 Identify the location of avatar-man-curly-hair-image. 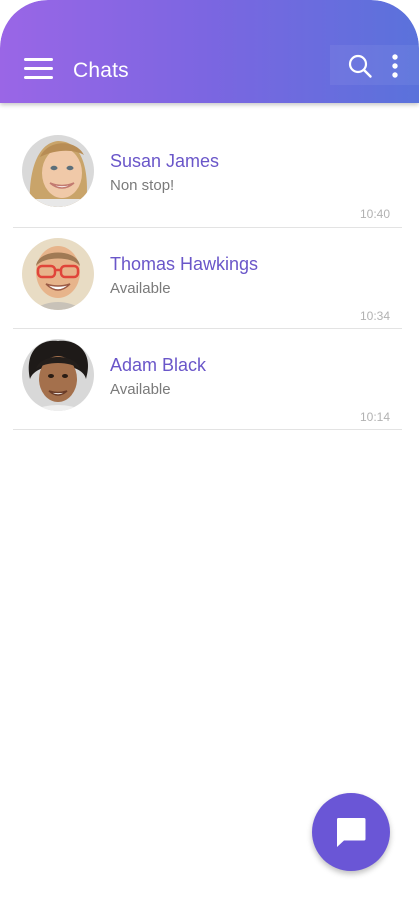
(58, 375).